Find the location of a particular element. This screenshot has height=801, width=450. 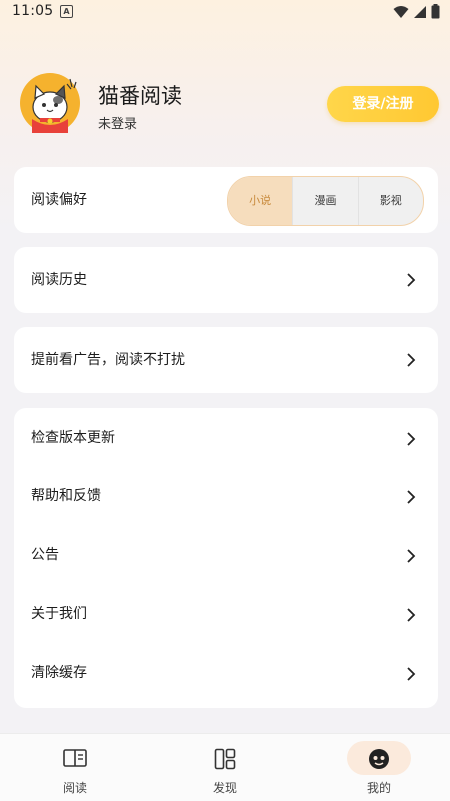

book-icon is located at coordinates (75, 758).